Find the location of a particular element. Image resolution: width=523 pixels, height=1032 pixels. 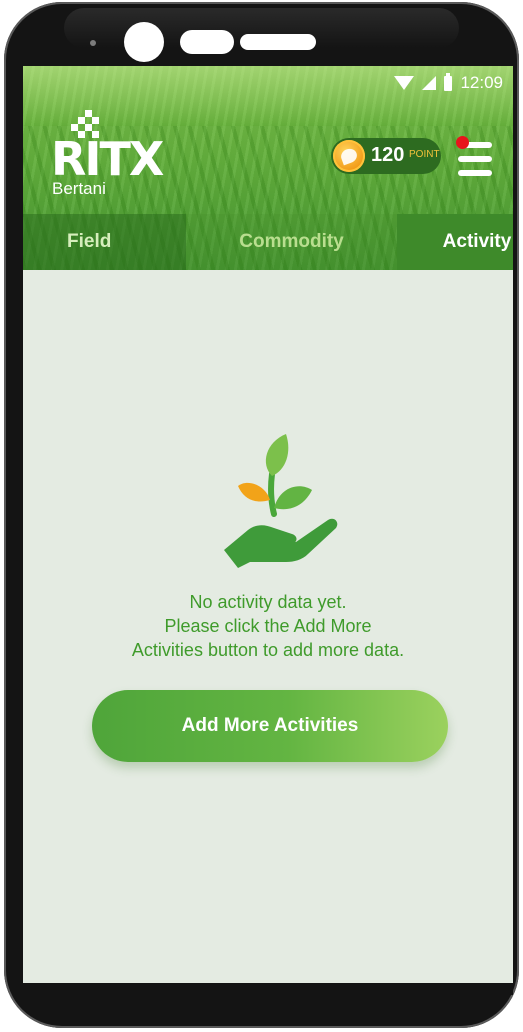

points-unit: POINT is located at coordinates (424, 154).